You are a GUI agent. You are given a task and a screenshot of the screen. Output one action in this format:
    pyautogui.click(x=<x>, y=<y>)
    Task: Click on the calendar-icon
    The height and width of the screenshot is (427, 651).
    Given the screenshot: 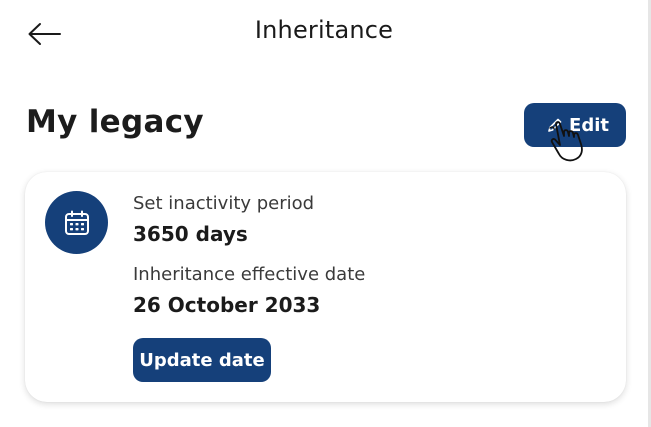 What is the action you would take?
    pyautogui.click(x=76, y=222)
    